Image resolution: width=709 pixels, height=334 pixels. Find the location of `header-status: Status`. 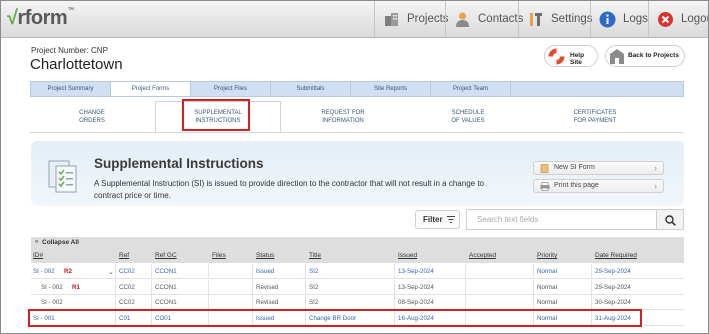

header-status: Status is located at coordinates (265, 255).